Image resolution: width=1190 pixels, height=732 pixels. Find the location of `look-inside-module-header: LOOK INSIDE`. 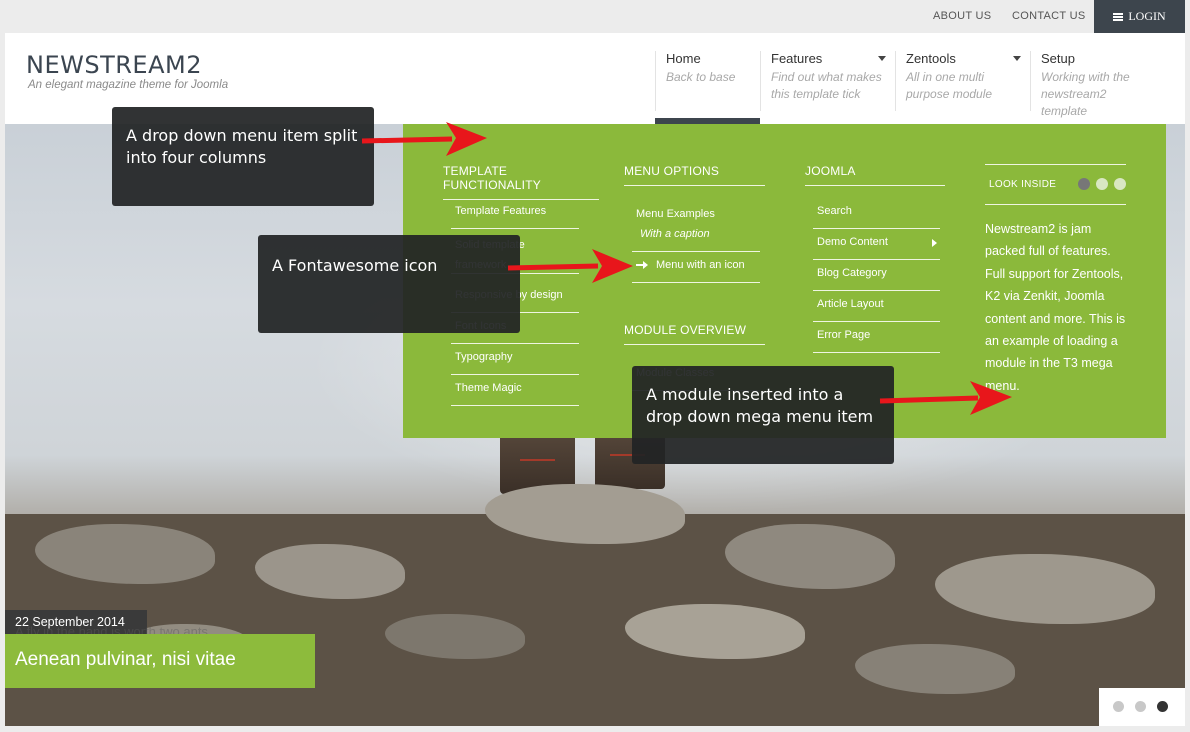

look-inside-module-header: LOOK INSIDE is located at coordinates (1055, 184).